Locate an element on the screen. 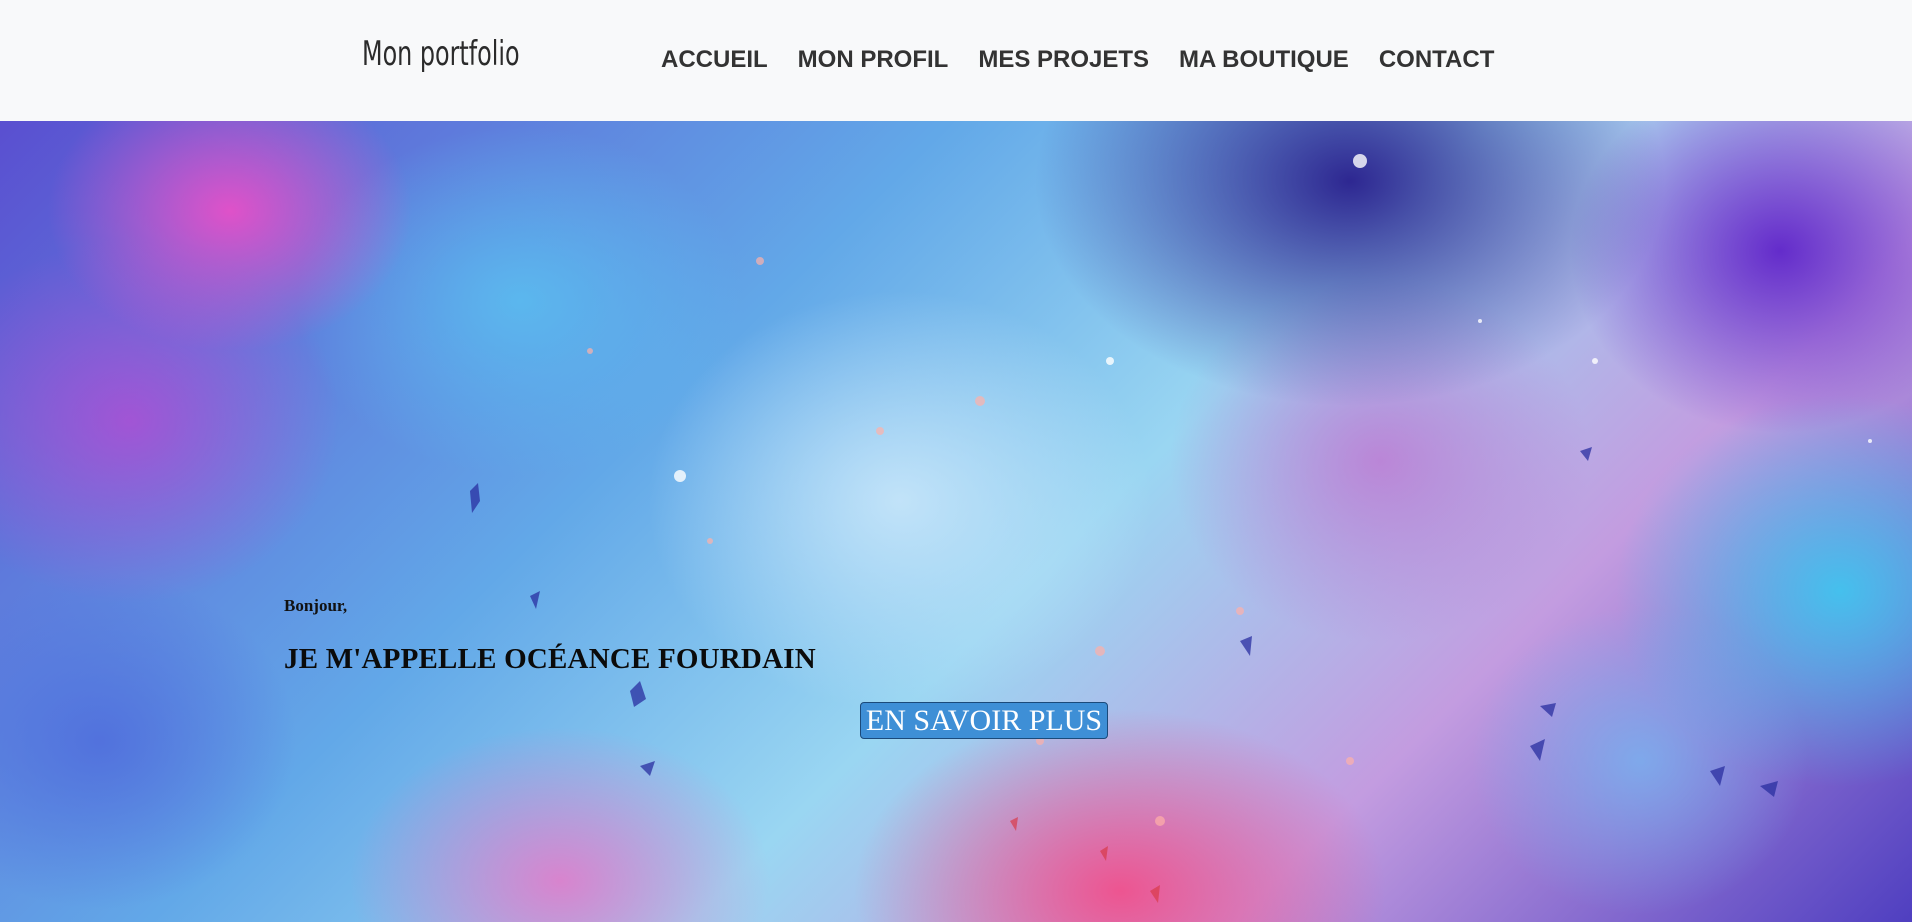 The image size is (1912, 922). nav-item-mon-profil: MON PROFIL is located at coordinates (873, 60).